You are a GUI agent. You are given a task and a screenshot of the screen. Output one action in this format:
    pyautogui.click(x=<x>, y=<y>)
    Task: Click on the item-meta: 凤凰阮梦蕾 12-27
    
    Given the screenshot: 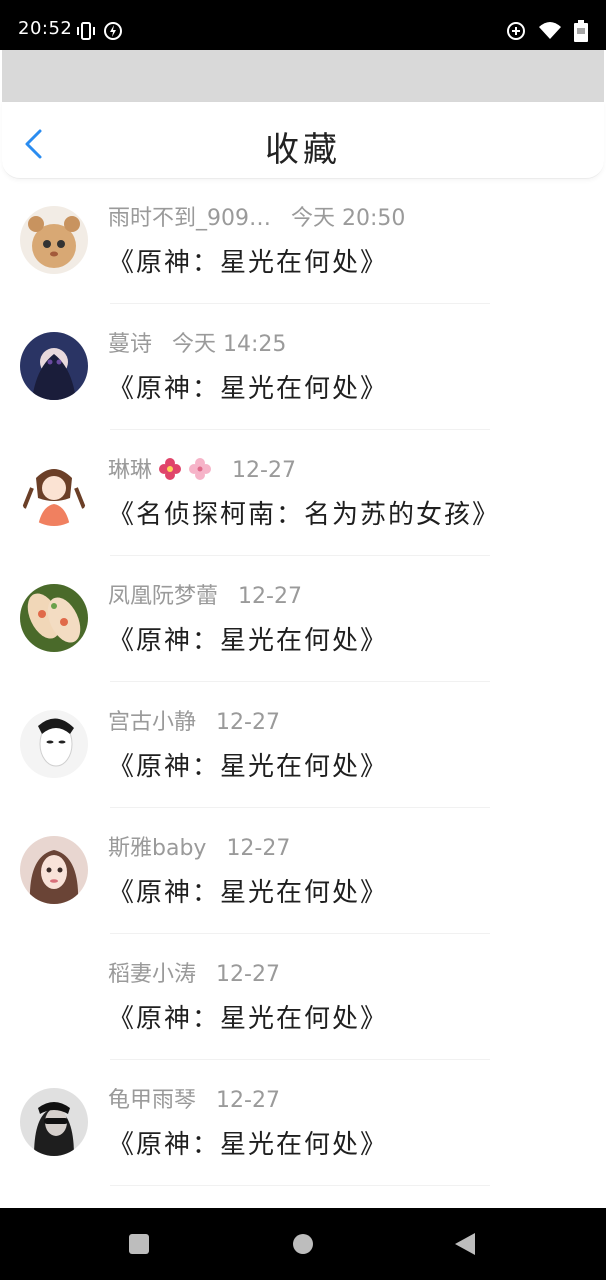 What is the action you would take?
    pyautogui.click(x=205, y=594)
    